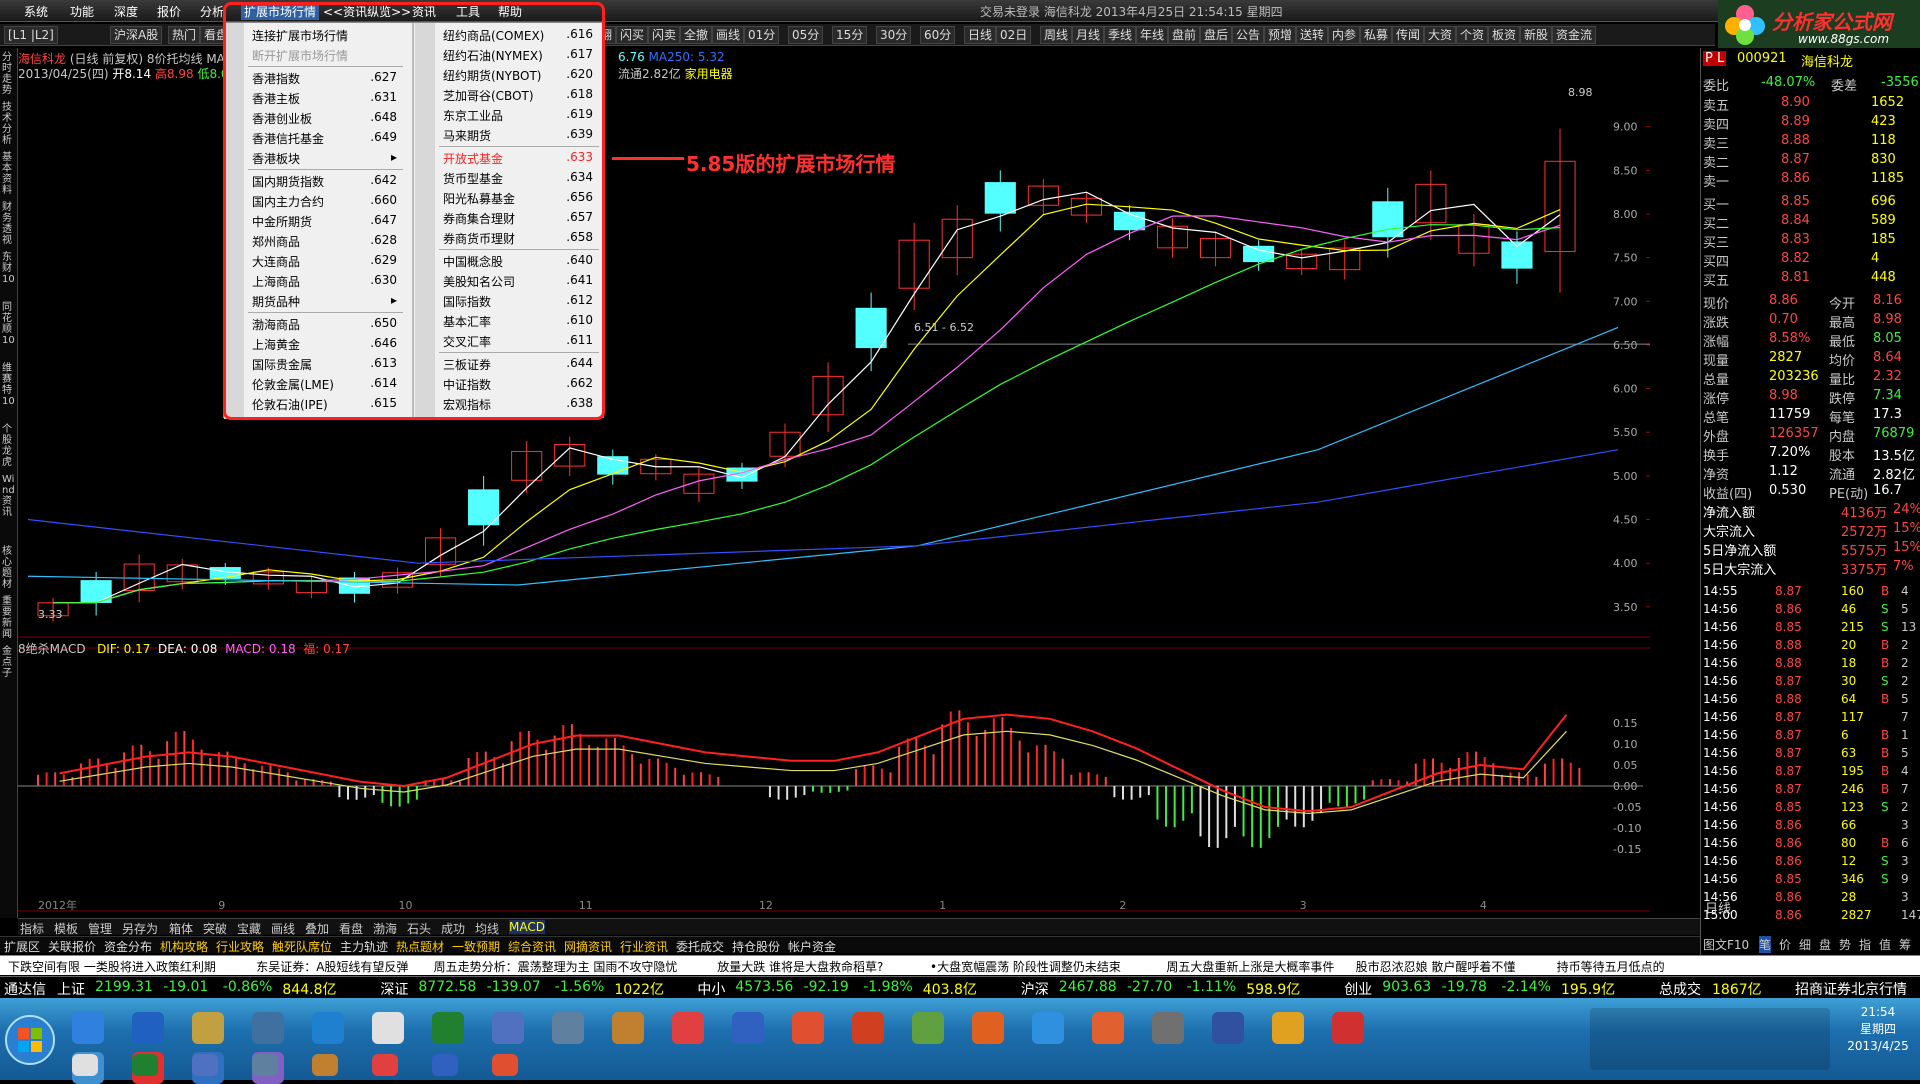 This screenshot has height=1084, width=1920. What do you see at coordinates (9, 446) in the screenshot?
I see `left-tab: 个股龙虎` at bounding box center [9, 446].